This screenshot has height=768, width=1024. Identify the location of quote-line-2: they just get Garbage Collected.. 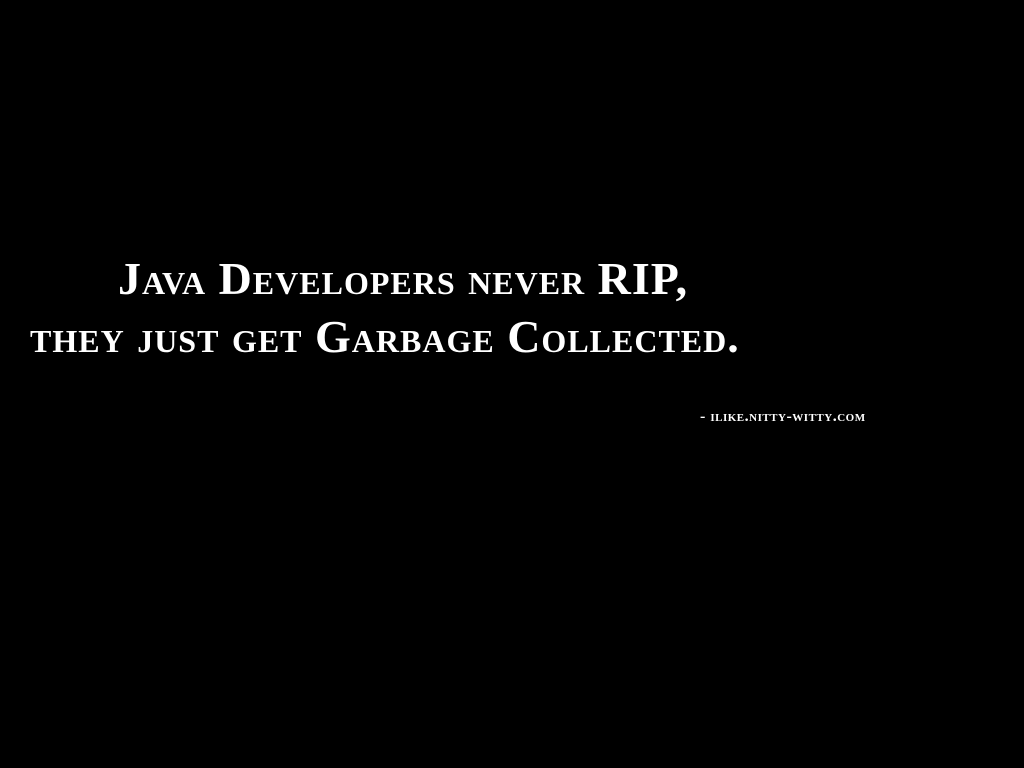
(385, 336).